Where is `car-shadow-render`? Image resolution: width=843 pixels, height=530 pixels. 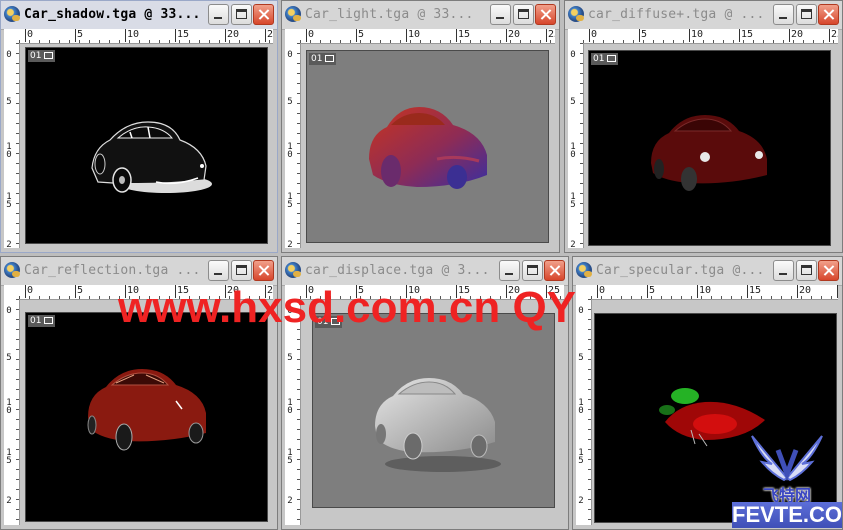
car-shadow-render is located at coordinates (151, 157).